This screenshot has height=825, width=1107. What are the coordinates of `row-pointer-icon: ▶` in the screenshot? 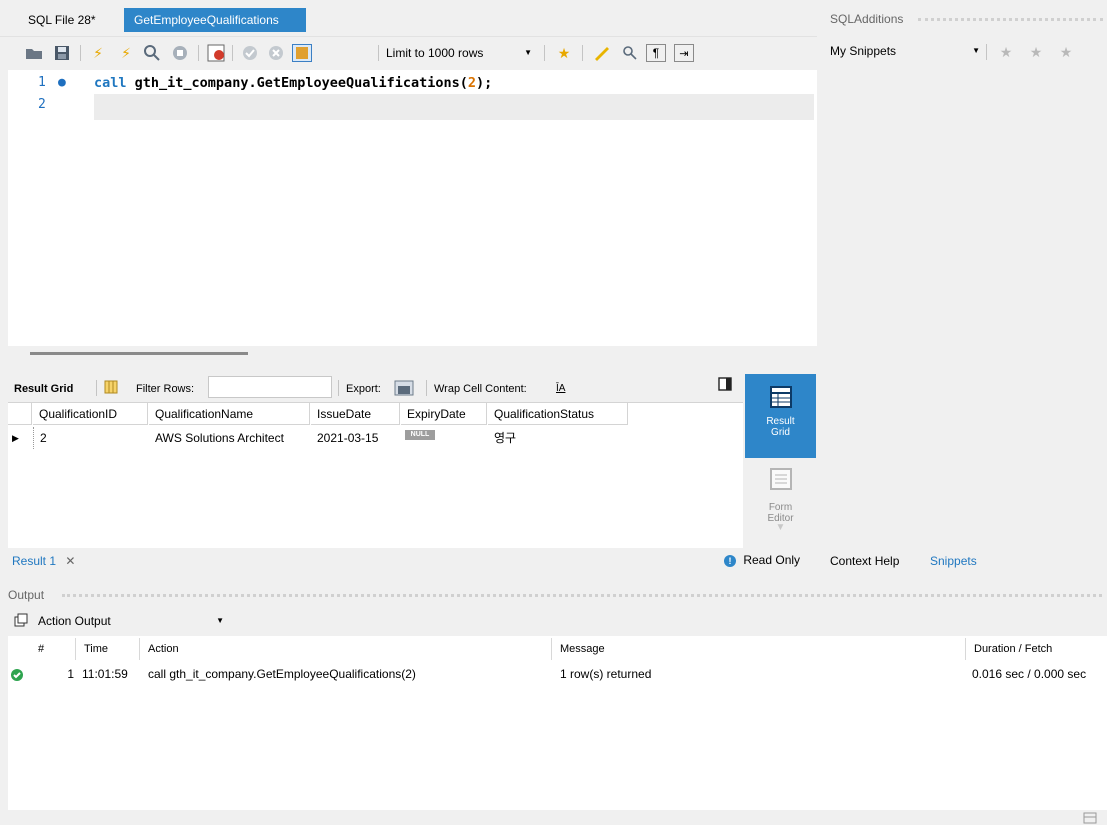 It's located at (15, 438).